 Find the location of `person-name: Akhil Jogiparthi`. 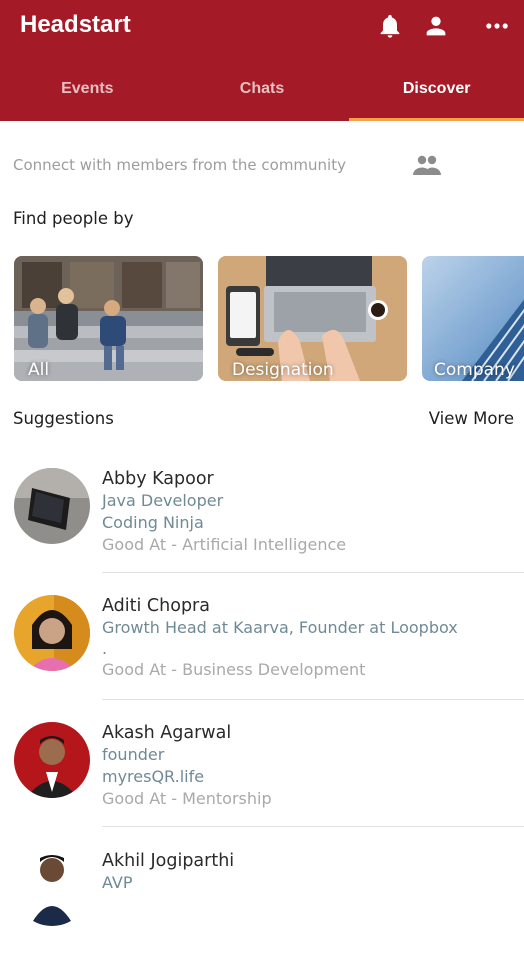

person-name: Akhil Jogiparthi is located at coordinates (168, 861).